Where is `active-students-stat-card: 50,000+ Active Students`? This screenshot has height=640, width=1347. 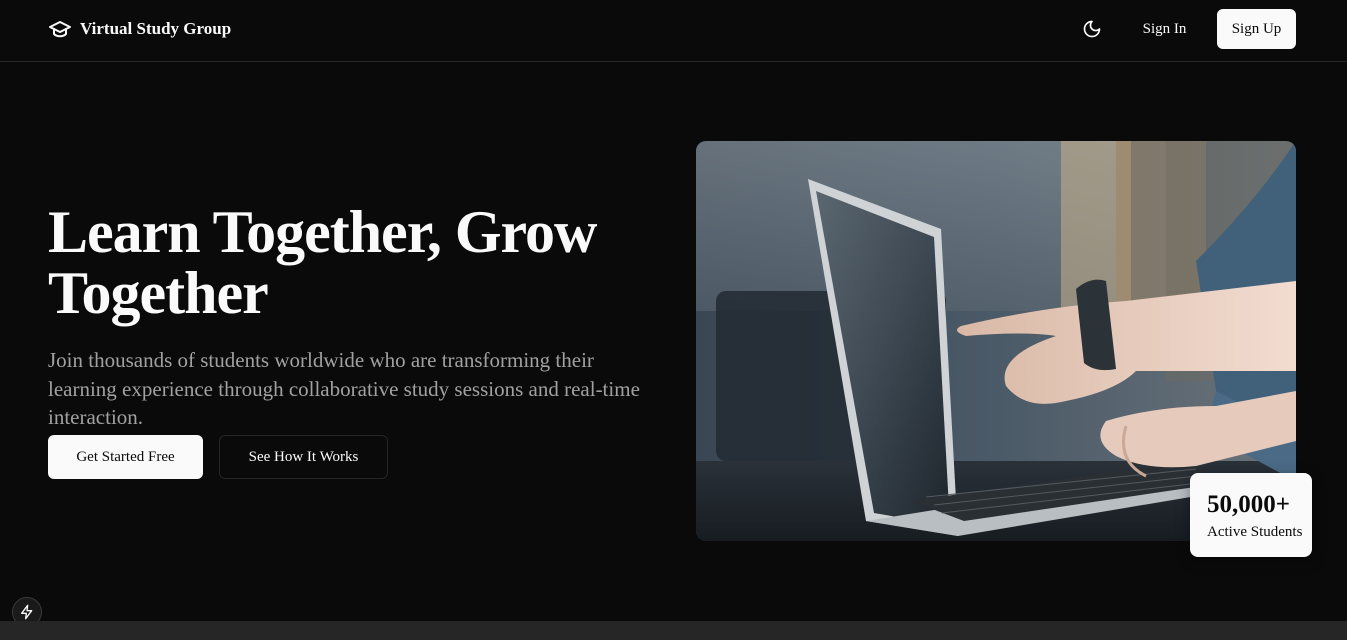 active-students-stat-card: 50,000+ Active Students is located at coordinates (1251, 515).